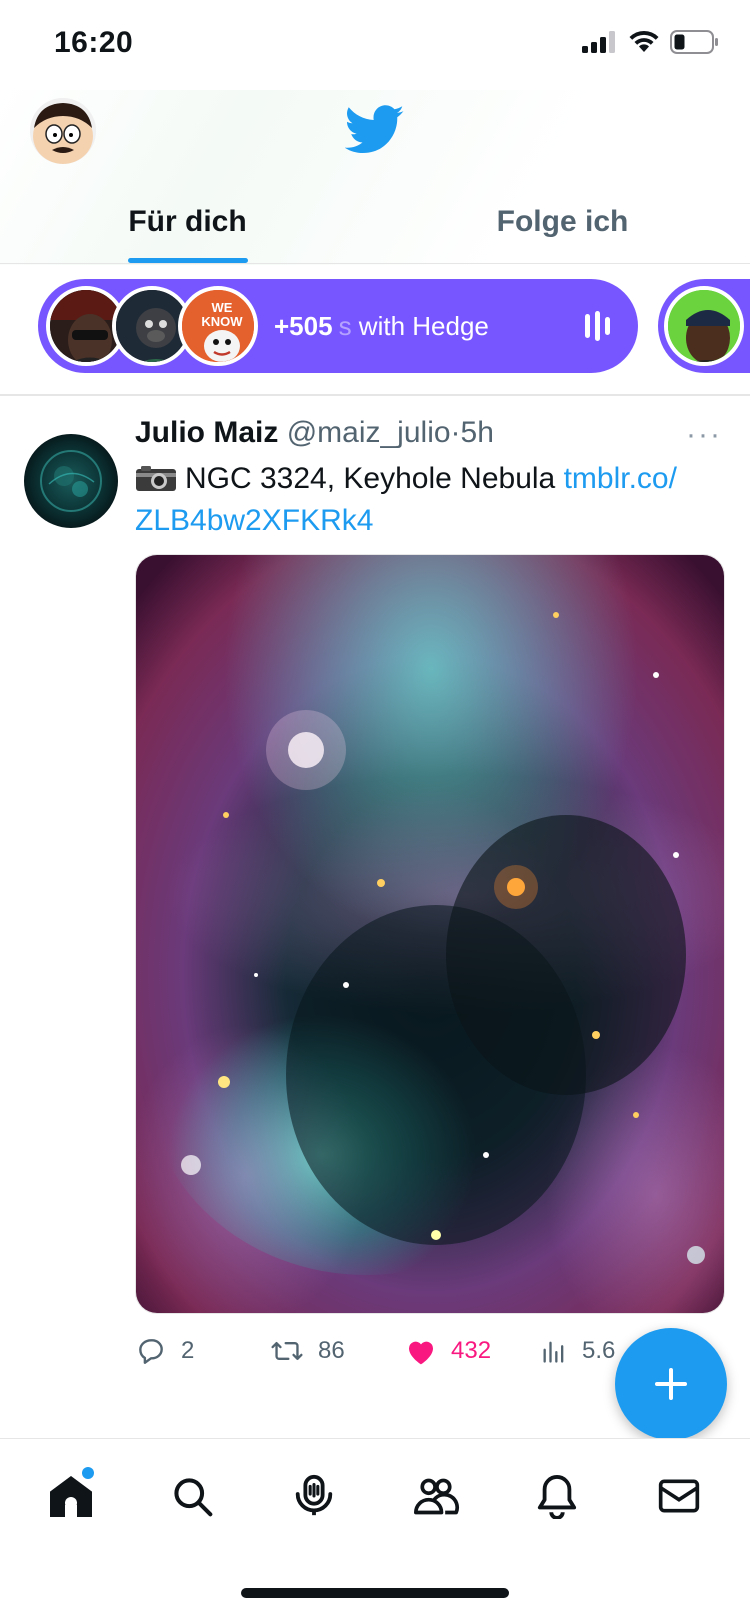  What do you see at coordinates (620, 478) in the screenshot?
I see `tweet-link: tmblr.co/` at bounding box center [620, 478].